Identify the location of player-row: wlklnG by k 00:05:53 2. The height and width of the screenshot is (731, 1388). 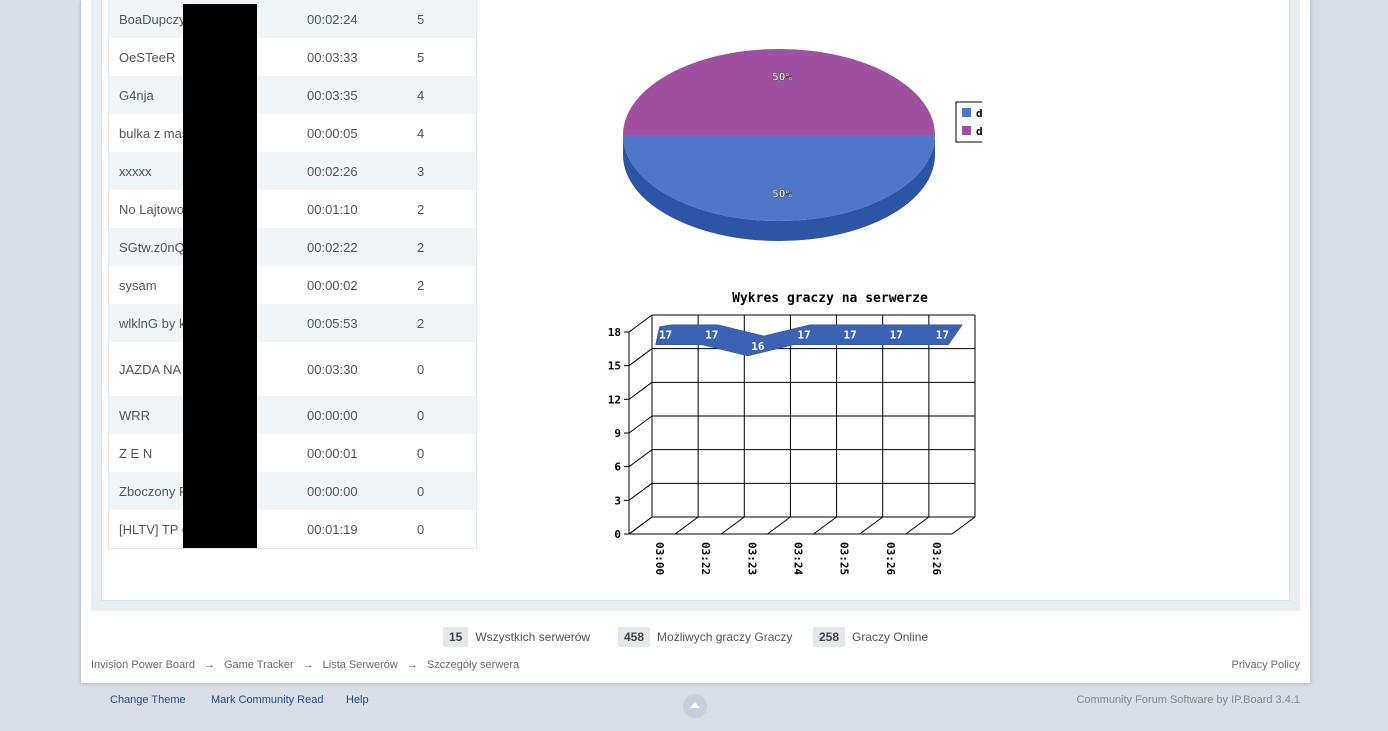
(292, 323).